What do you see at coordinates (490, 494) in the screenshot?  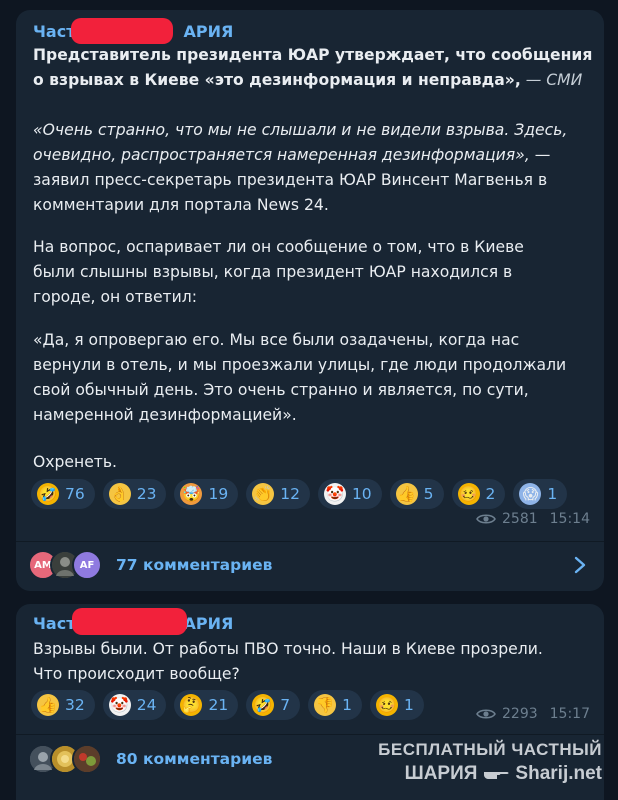 I see `reaction-count: 2` at bounding box center [490, 494].